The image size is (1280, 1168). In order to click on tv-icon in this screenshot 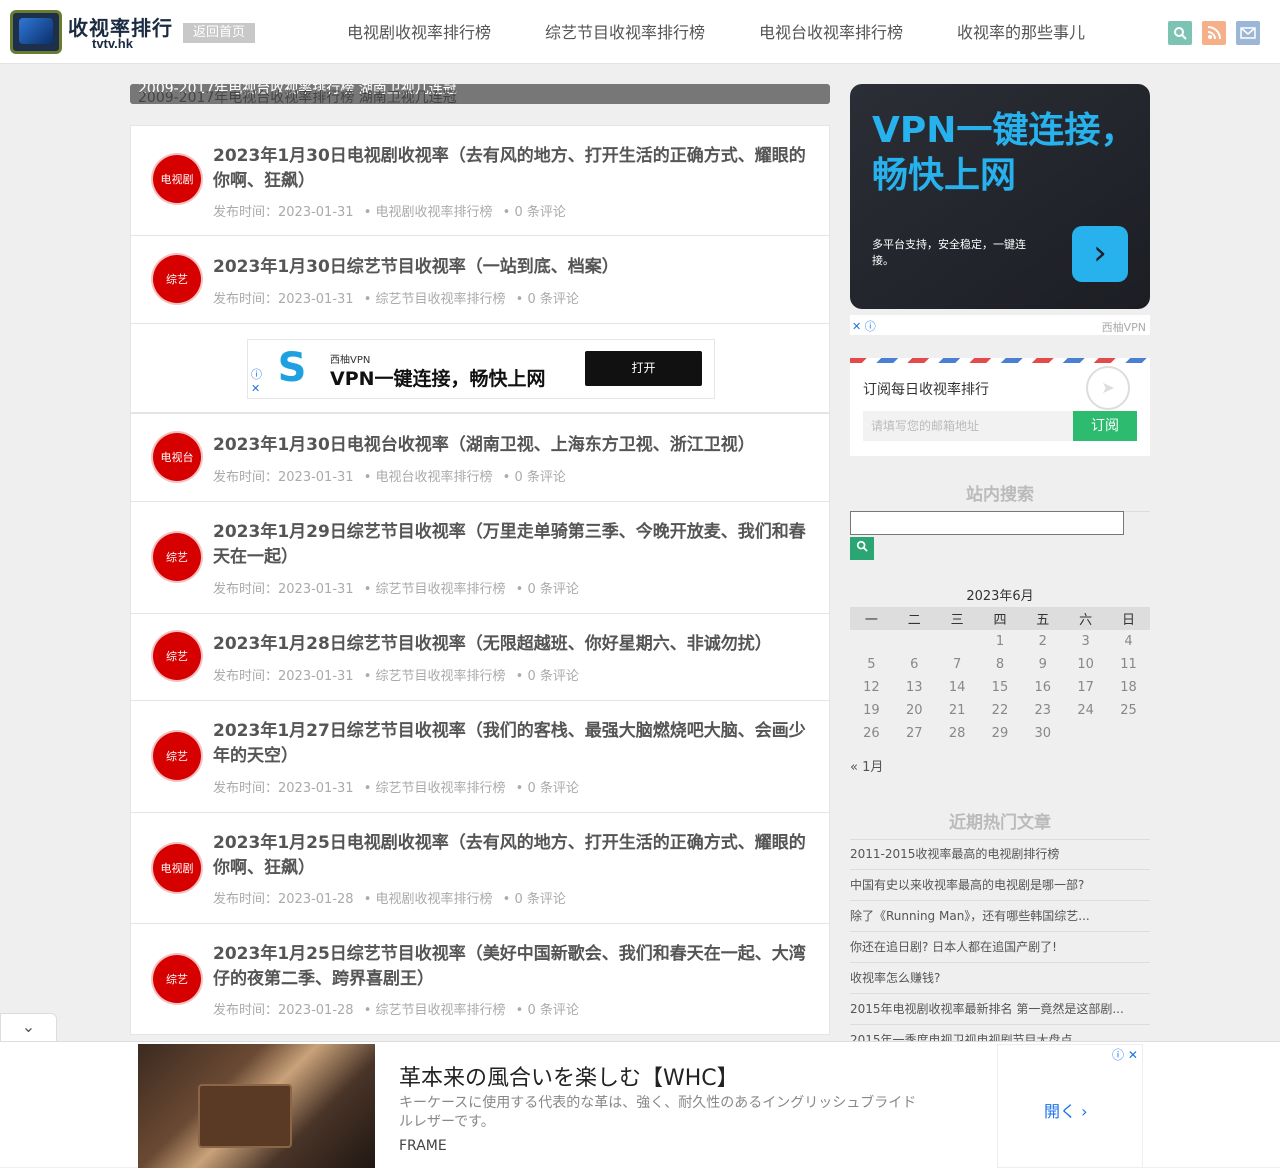, I will do `click(36, 32)`.